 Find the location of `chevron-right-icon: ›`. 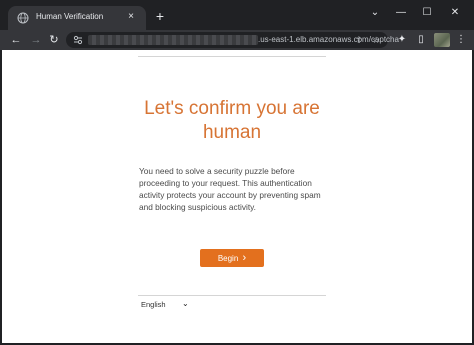

chevron-right-icon: › is located at coordinates (244, 258).